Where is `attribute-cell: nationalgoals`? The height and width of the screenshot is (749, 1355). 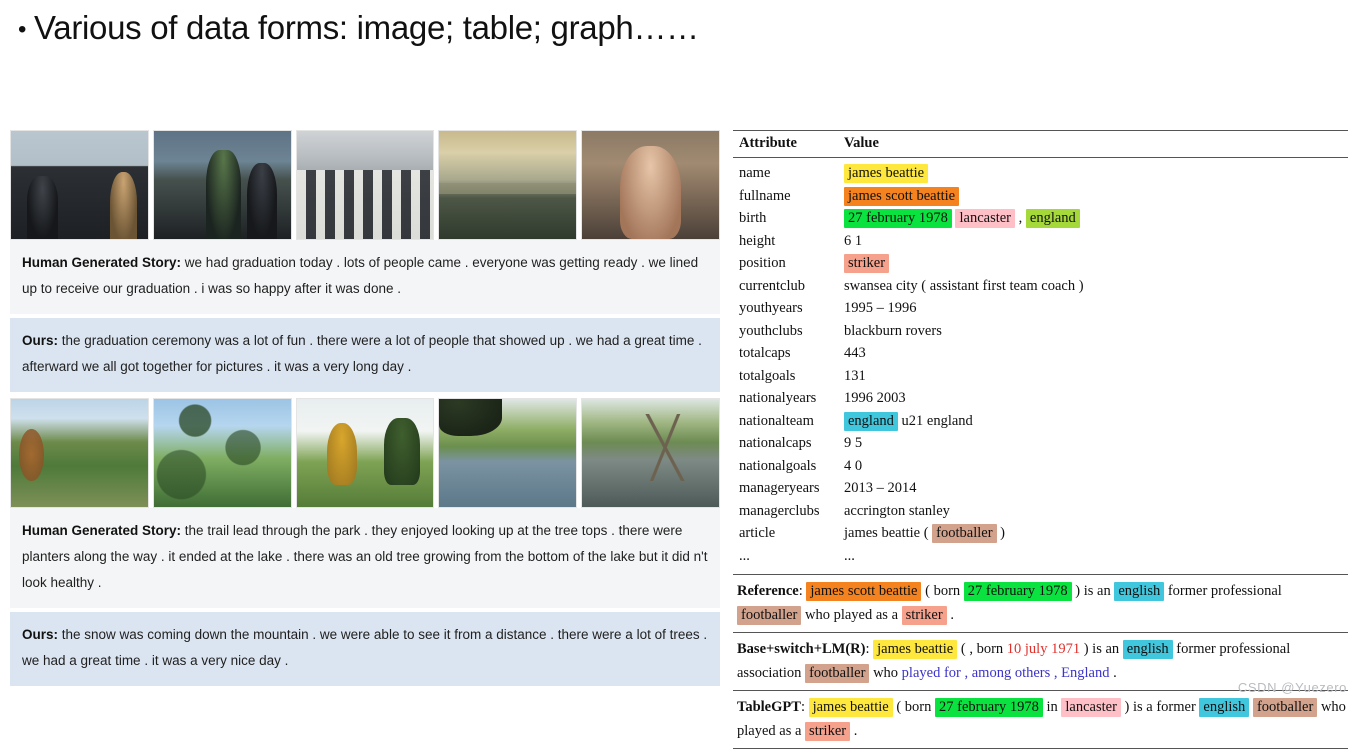
attribute-cell: nationalgoals is located at coordinates (778, 465).